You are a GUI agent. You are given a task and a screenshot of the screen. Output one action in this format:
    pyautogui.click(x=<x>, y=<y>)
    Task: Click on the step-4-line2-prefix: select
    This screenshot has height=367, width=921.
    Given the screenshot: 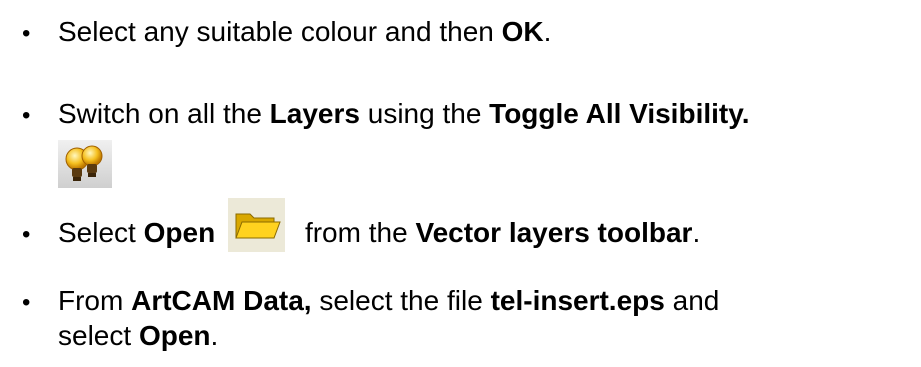 What is the action you would take?
    pyautogui.click(x=98, y=335)
    